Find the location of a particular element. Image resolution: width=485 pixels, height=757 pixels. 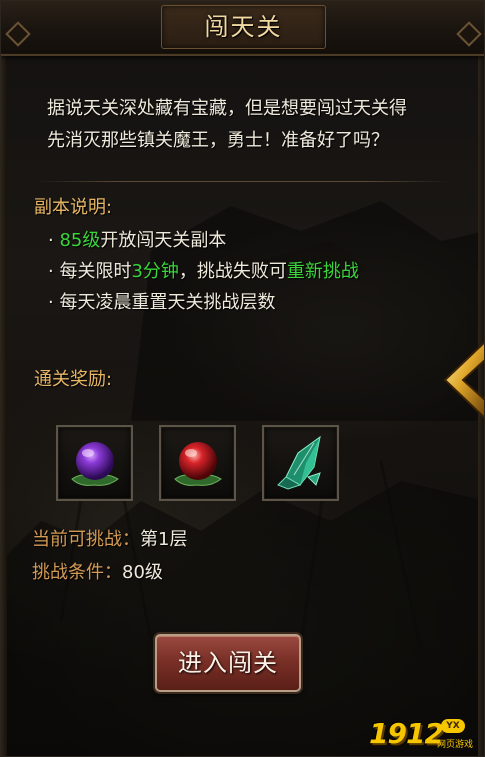

condition-label: 挑战条件： is located at coordinates (77, 572).